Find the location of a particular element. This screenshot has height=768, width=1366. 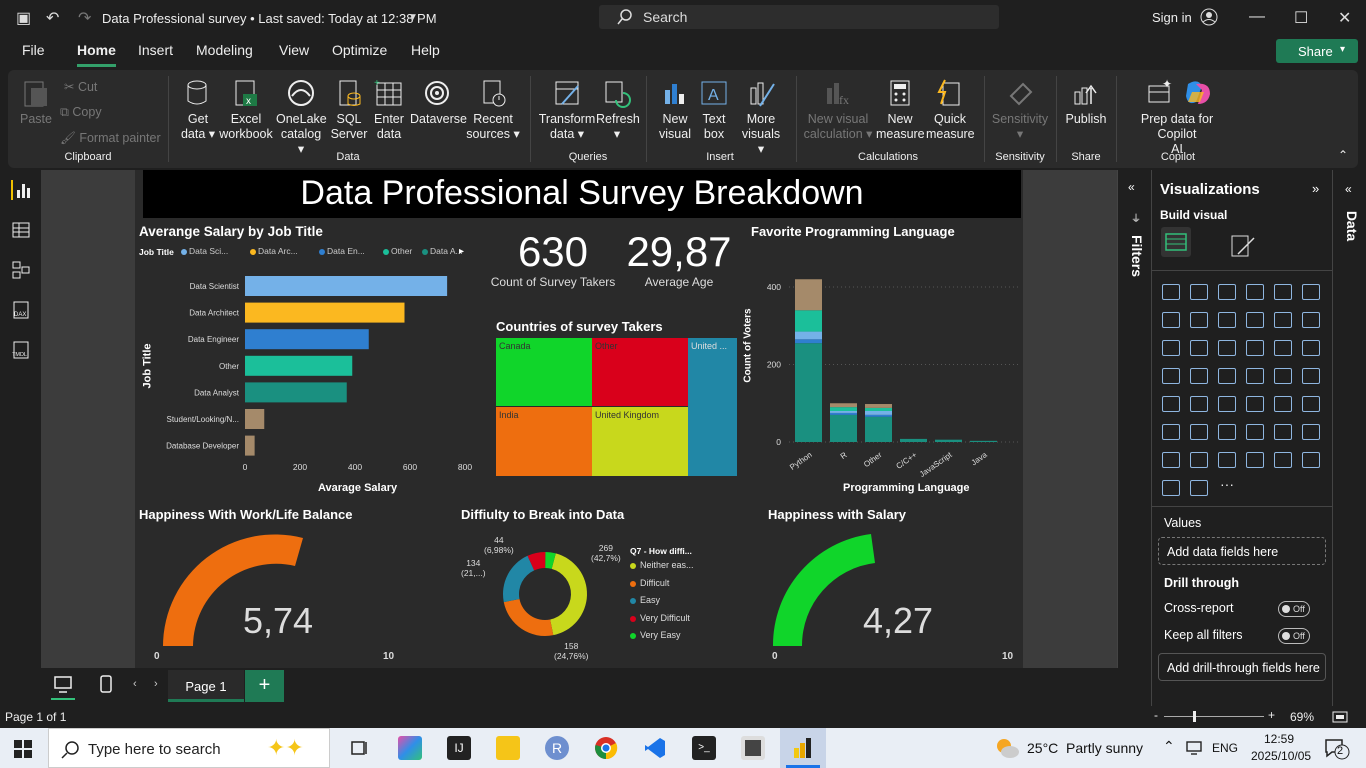

waterfall-icon is located at coordinates (1199, 348).